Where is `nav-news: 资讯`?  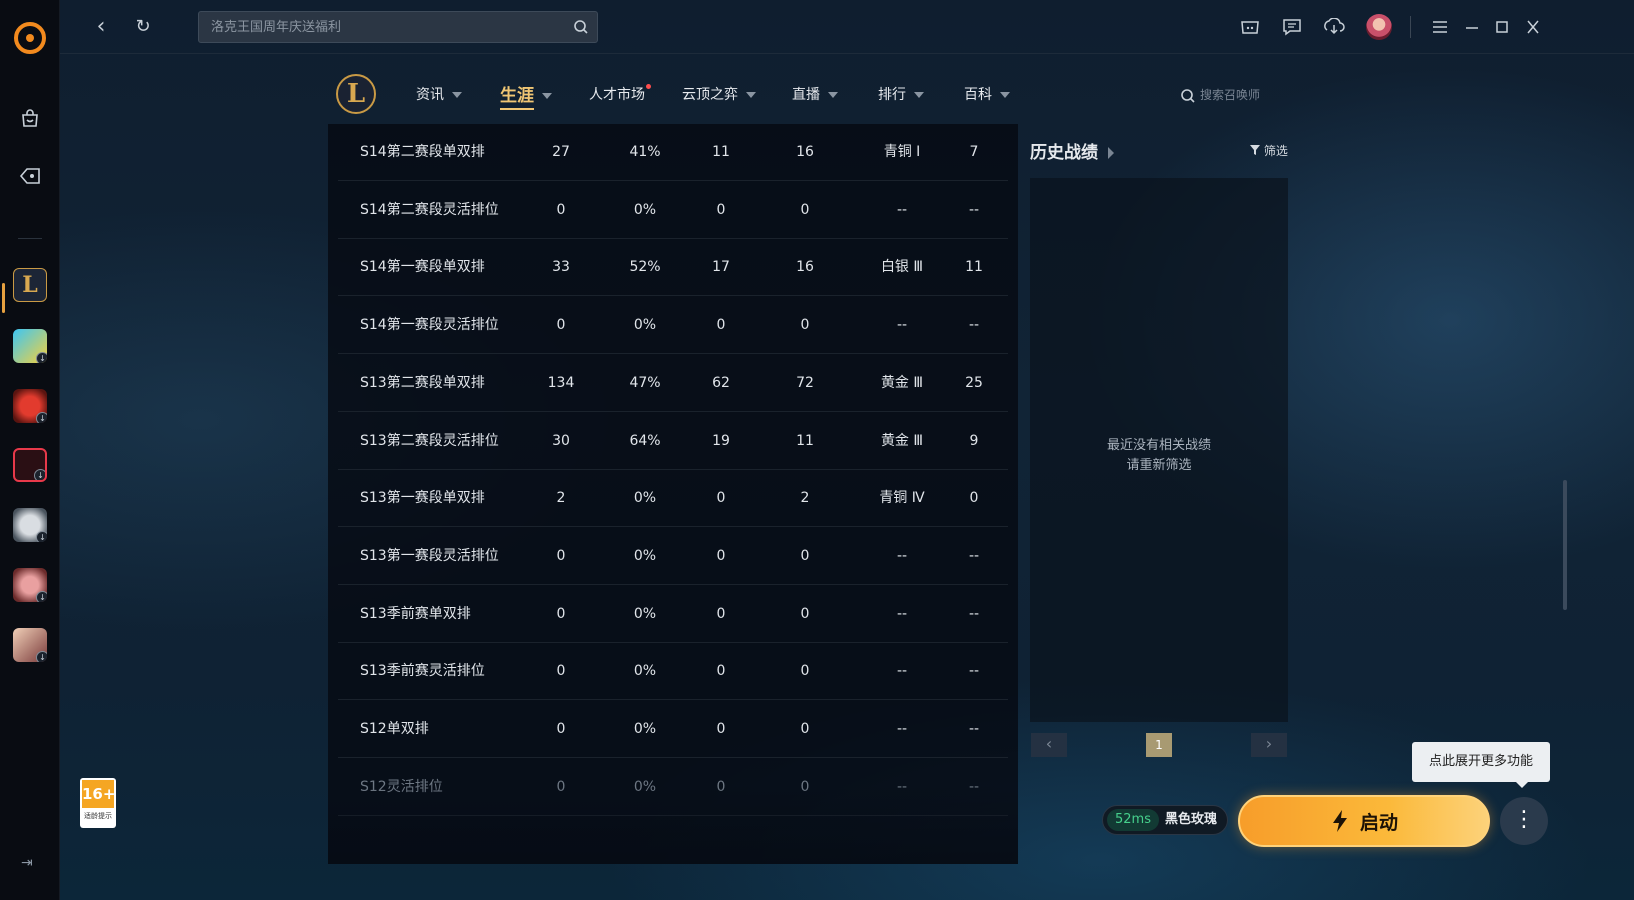
nav-news: 资讯 is located at coordinates (439, 94).